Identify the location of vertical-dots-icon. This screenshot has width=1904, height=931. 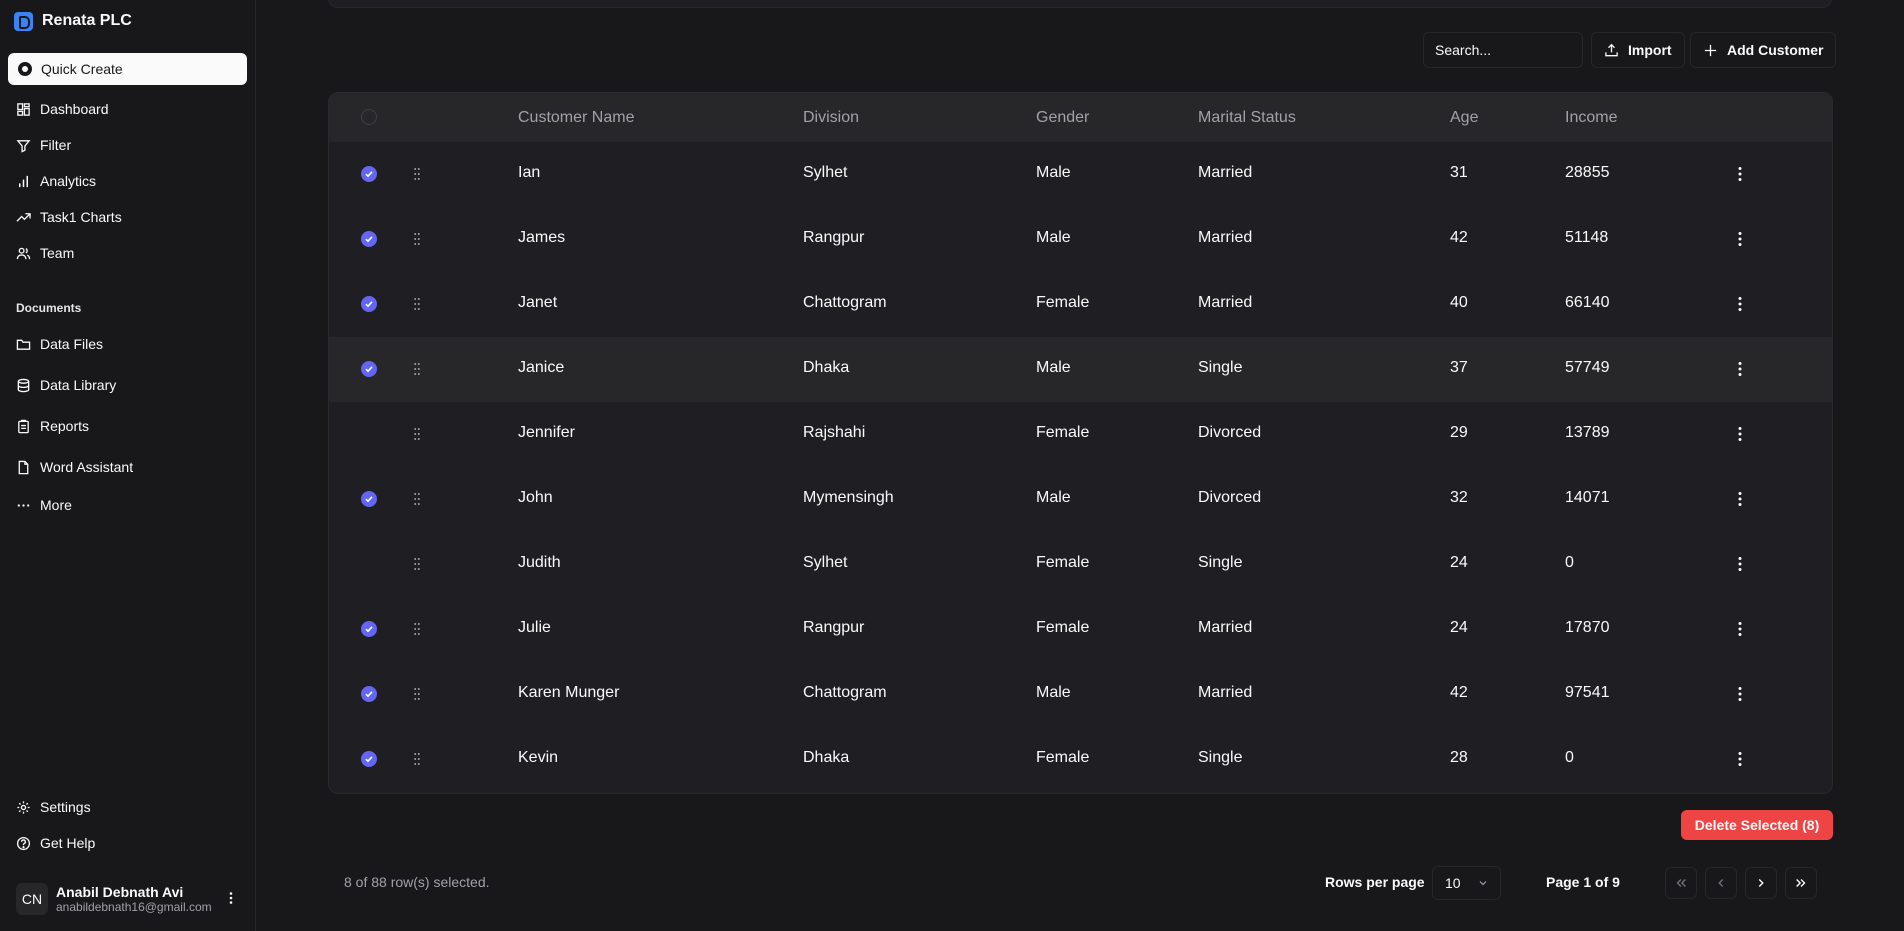
(231, 898).